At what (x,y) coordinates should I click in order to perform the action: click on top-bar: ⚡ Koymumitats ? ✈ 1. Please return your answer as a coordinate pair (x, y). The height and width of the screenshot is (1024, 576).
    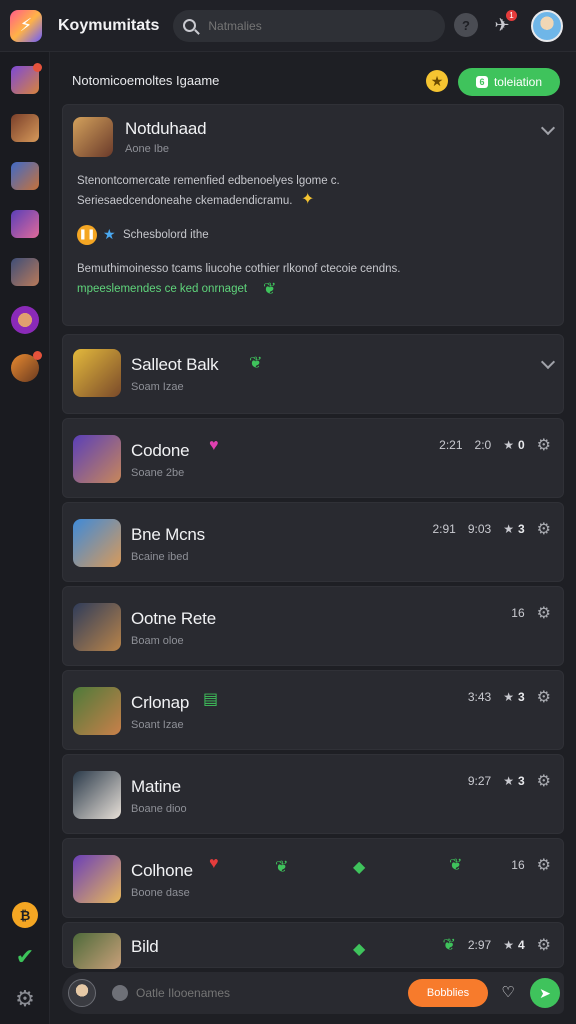
    Looking at the image, I should click on (288, 26).